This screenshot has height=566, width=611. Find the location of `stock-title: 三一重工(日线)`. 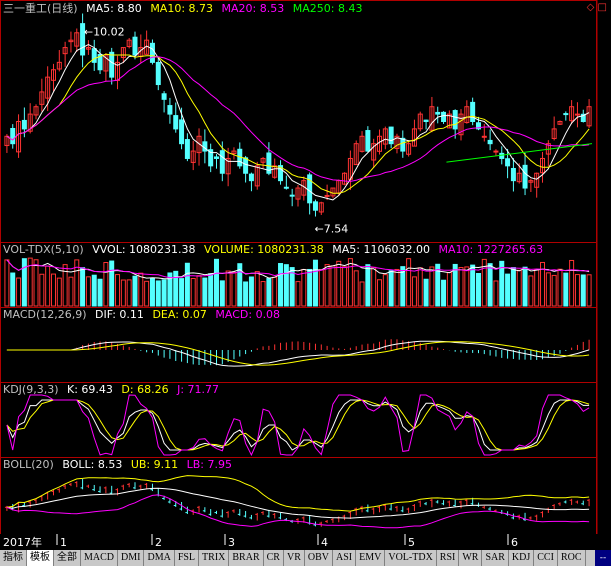

stock-title: 三一重工(日线) is located at coordinates (40, 8).